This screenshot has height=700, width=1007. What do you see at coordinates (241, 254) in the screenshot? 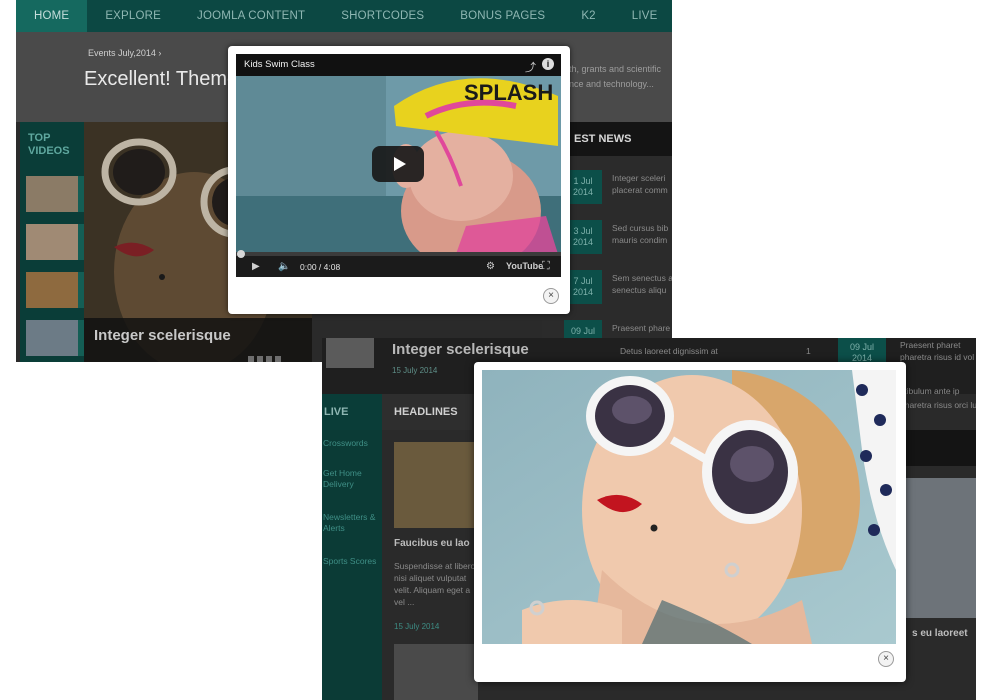
I see `video-scrubber` at bounding box center [241, 254].